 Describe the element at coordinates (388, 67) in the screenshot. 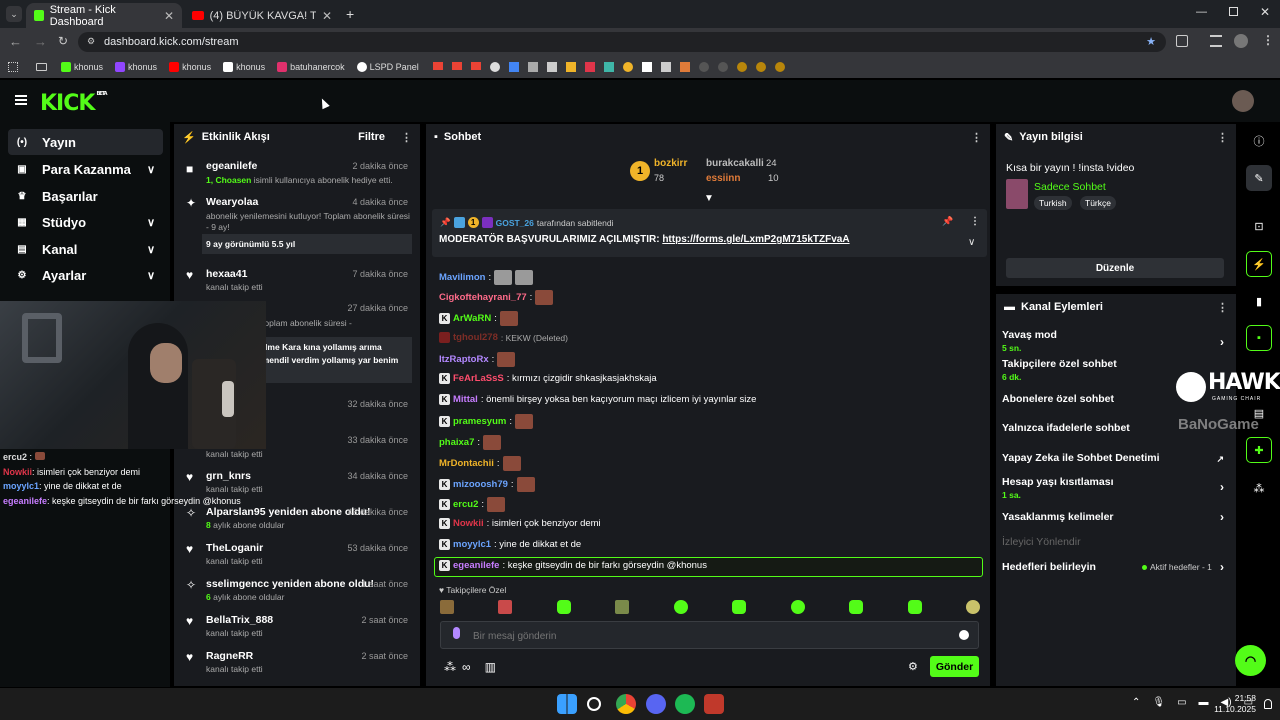

I see `bookmark-item: LSPD Panel` at that location.